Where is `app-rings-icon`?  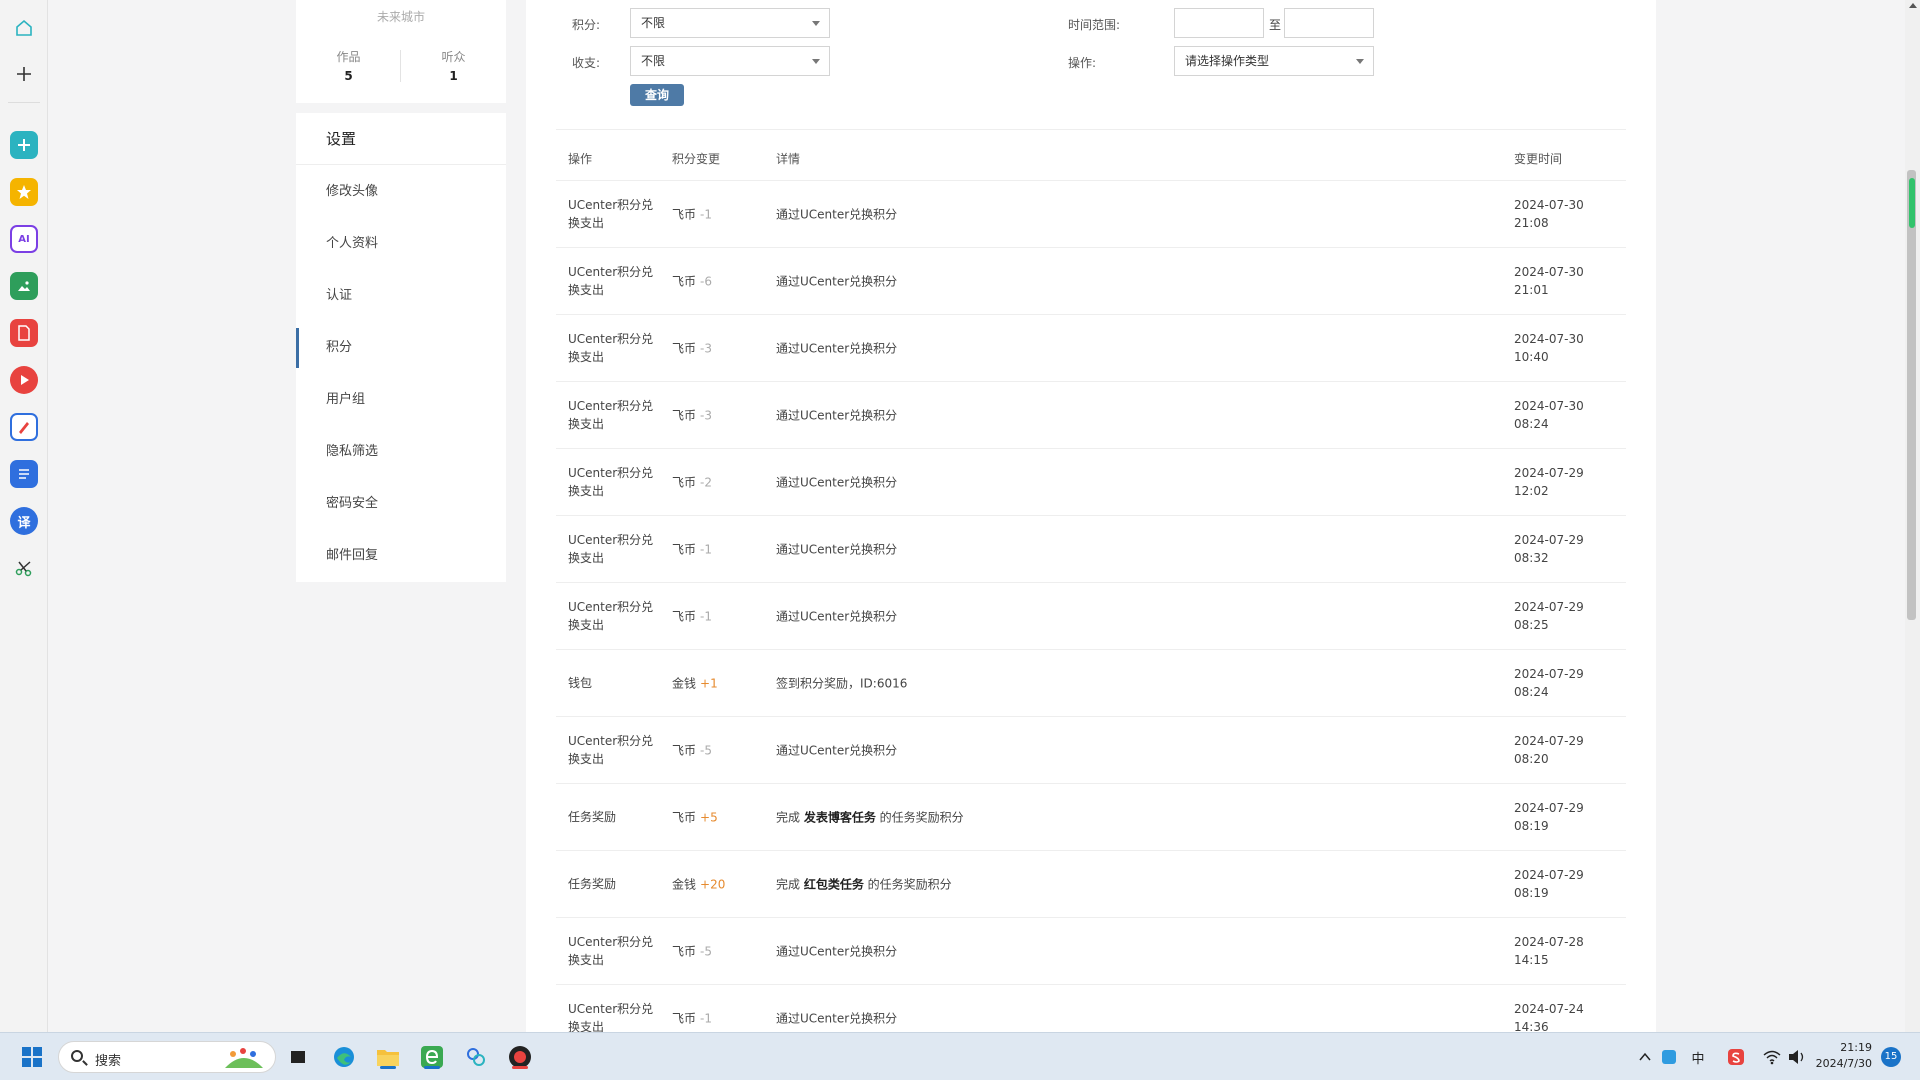
app-rings-icon is located at coordinates (476, 1057).